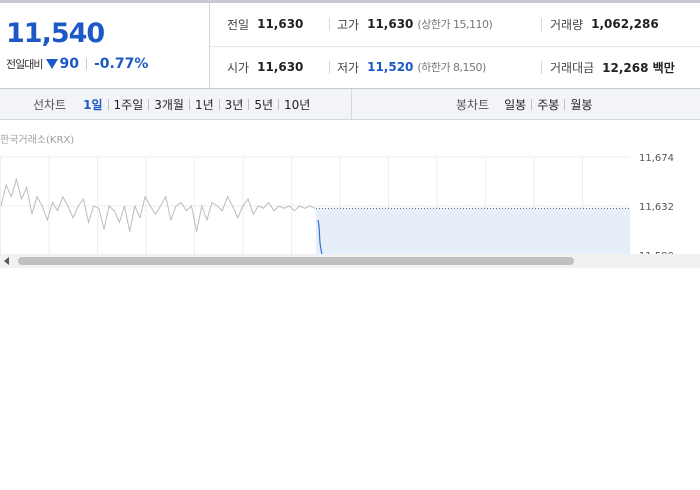 The height and width of the screenshot is (490, 700). What do you see at coordinates (297, 104) in the screenshot?
I see `period-10y: 10년` at bounding box center [297, 104].